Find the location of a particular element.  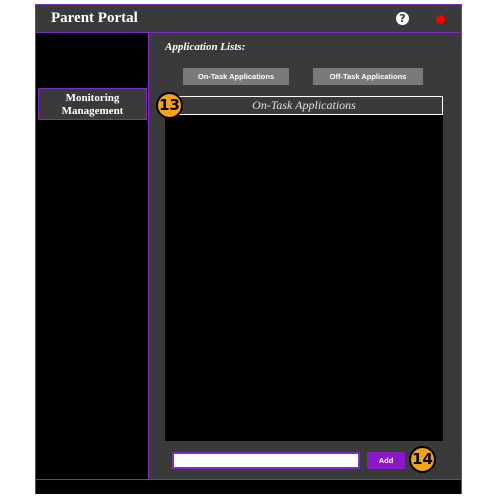

add-application-input is located at coordinates (266, 460).